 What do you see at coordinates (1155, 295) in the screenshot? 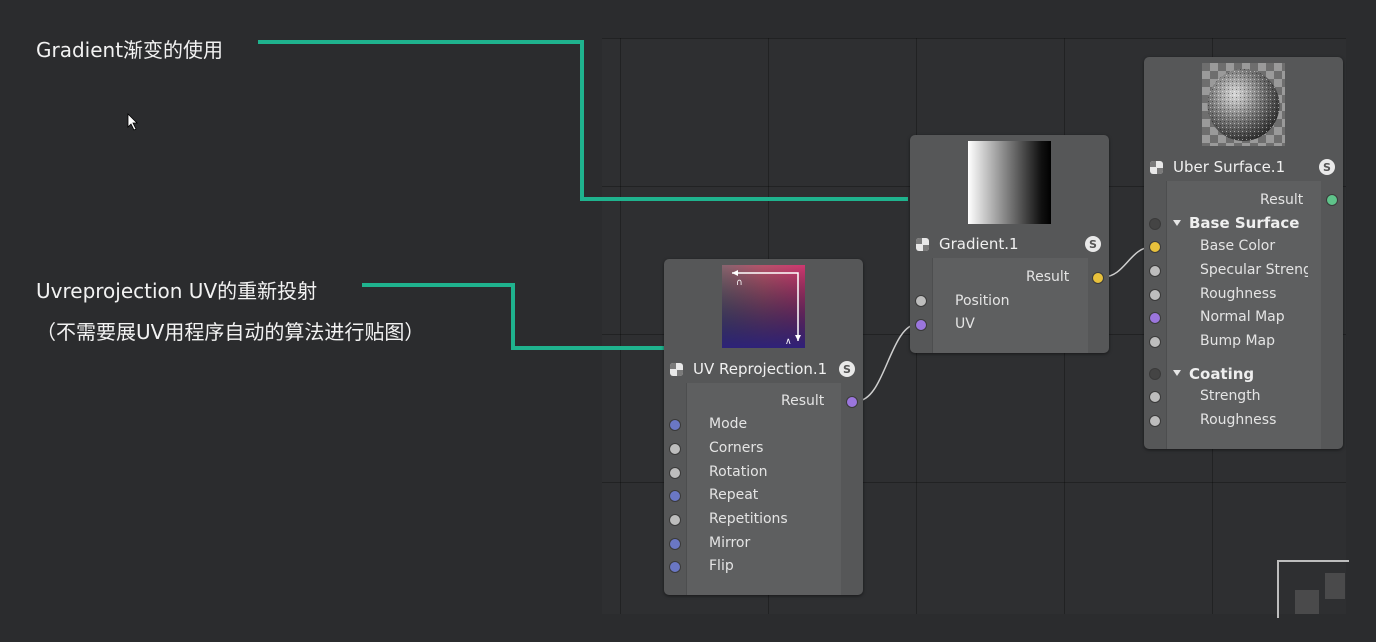
I see `roughness-port` at bounding box center [1155, 295].